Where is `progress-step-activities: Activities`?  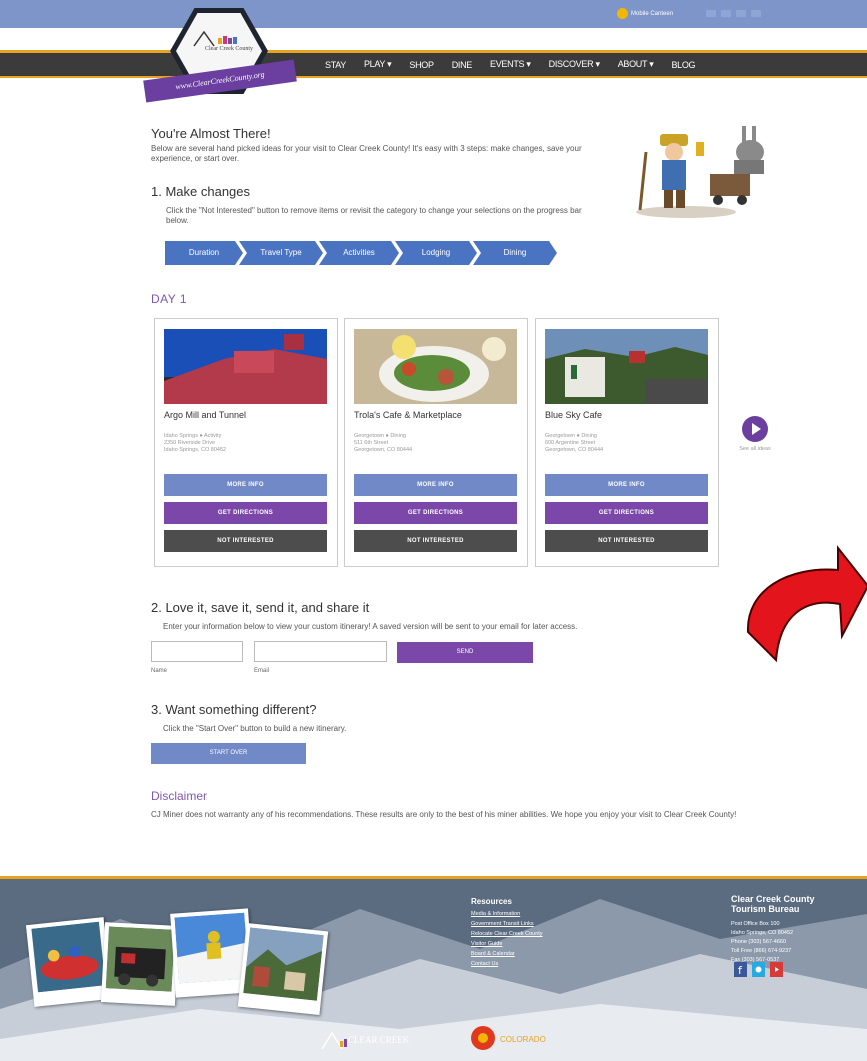
progress-step-activities: Activities is located at coordinates (359, 253).